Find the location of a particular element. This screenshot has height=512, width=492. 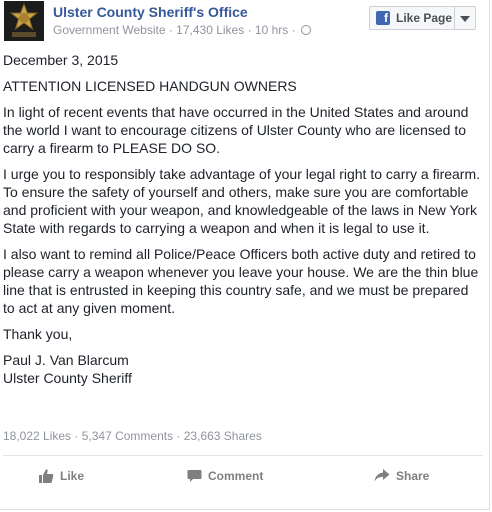

page-avatar is located at coordinates (24, 21).